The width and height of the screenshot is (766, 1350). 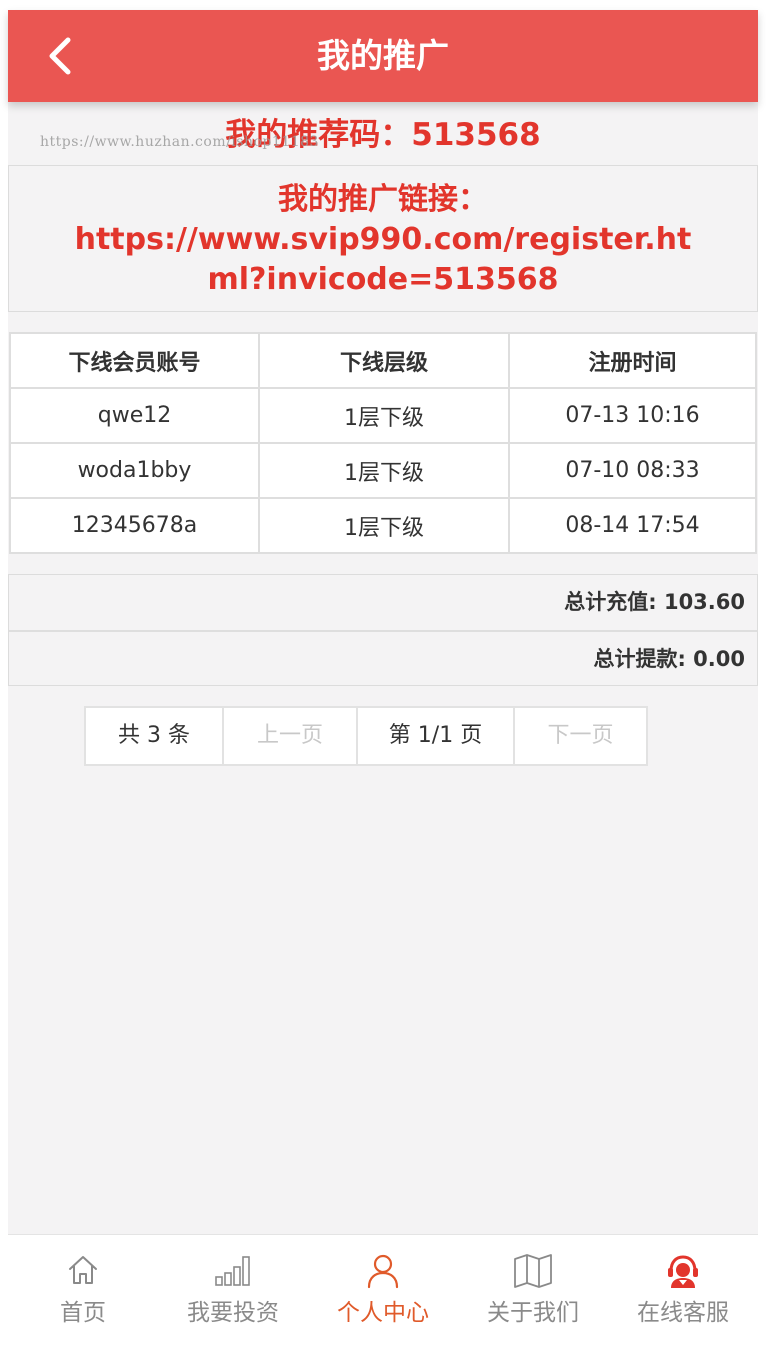 What do you see at coordinates (134, 470) in the screenshot?
I see `cell-account: woda1bby` at bounding box center [134, 470].